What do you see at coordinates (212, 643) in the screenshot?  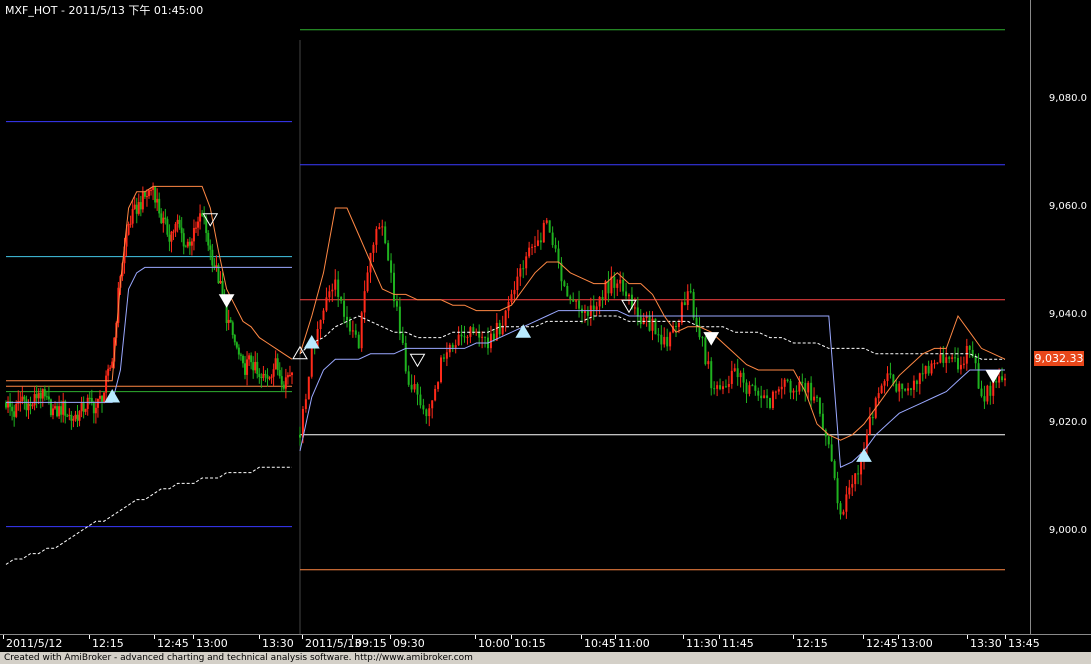 I see `x-tick-label: 13:00` at bounding box center [212, 643].